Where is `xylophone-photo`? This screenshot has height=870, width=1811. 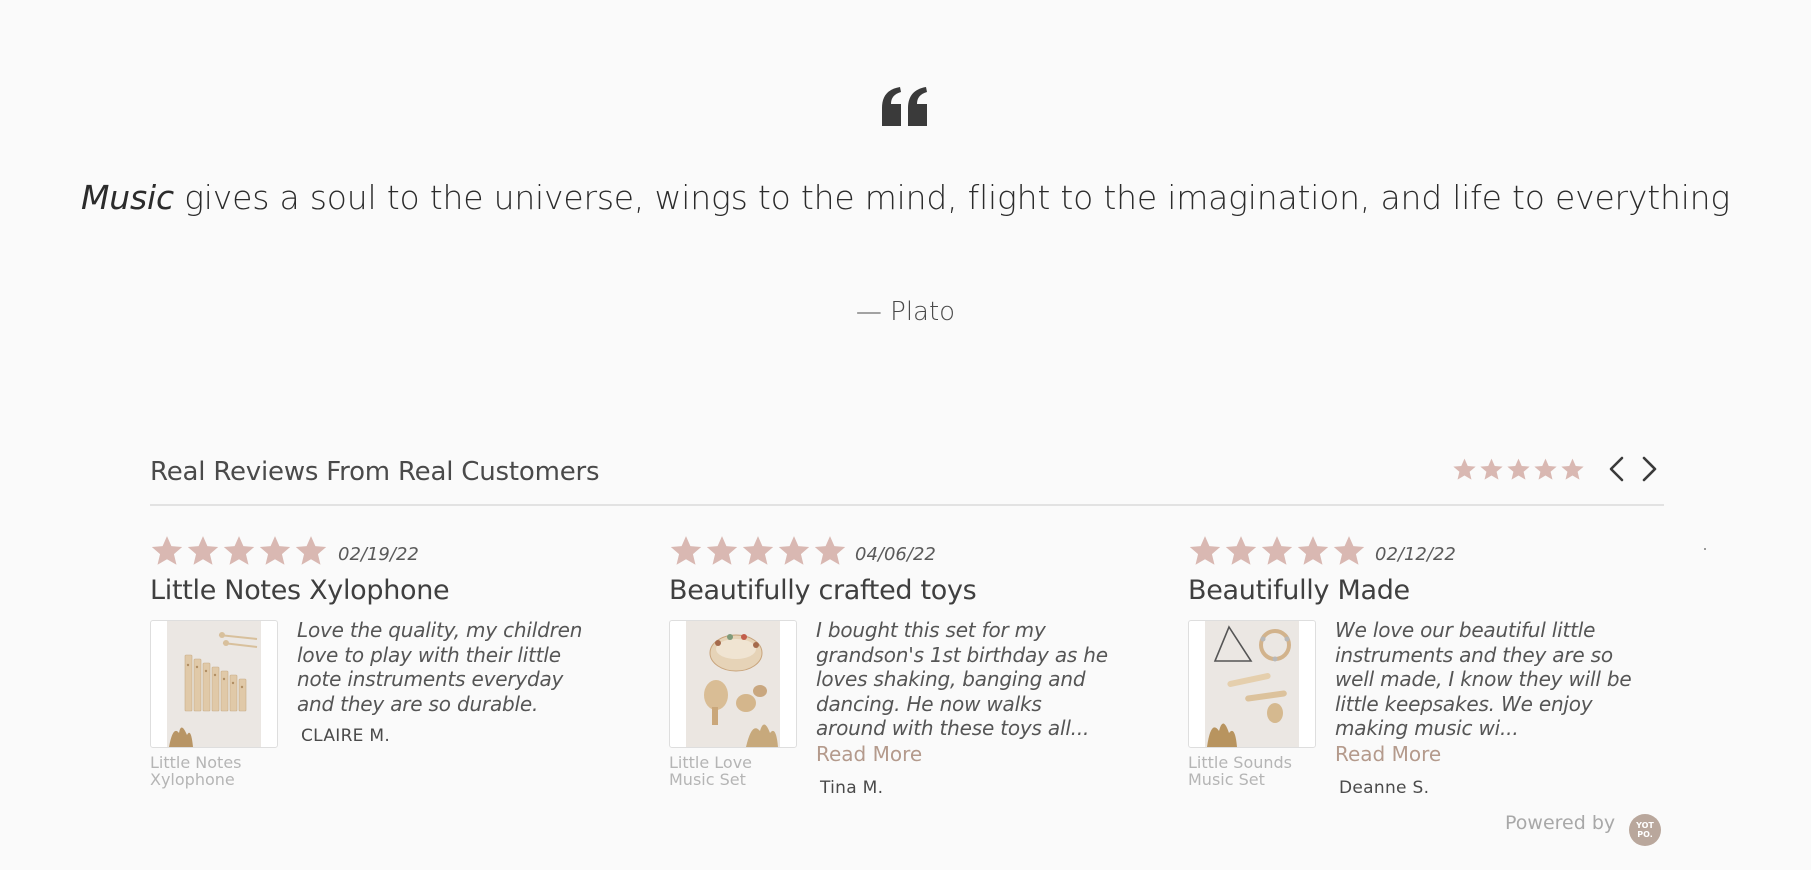 xylophone-photo is located at coordinates (214, 684).